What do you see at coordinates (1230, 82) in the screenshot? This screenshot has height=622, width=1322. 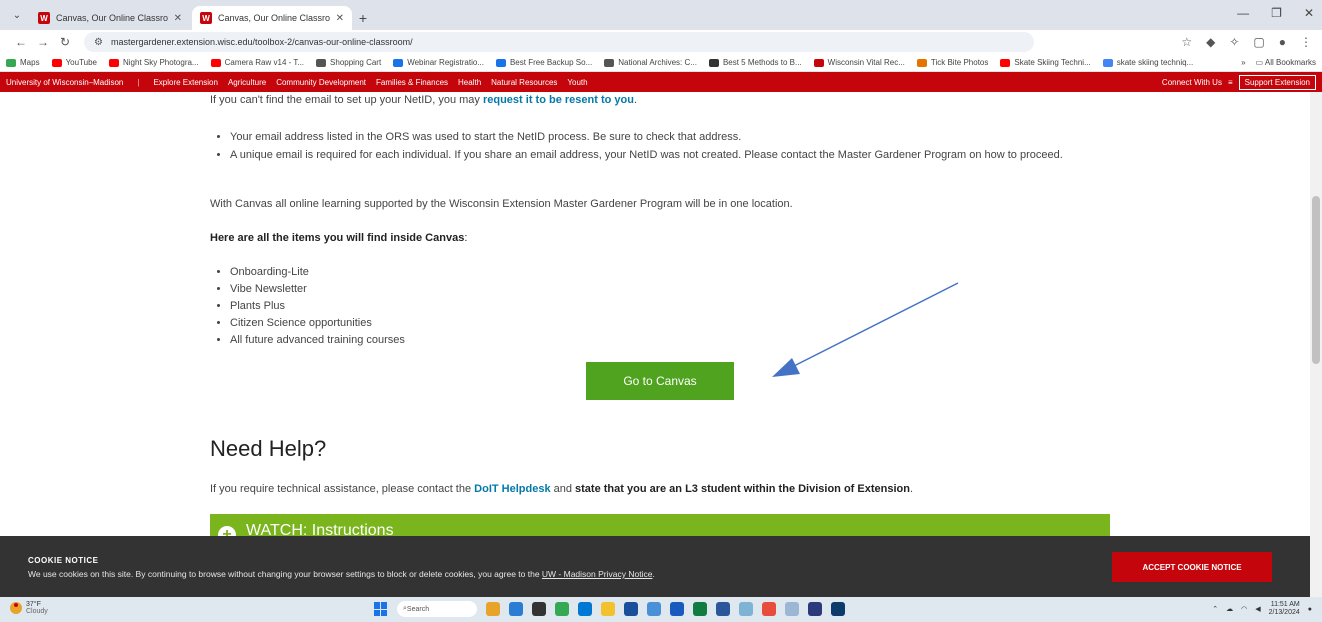 I see `hamburger-menu-icon: ≡` at bounding box center [1230, 82].